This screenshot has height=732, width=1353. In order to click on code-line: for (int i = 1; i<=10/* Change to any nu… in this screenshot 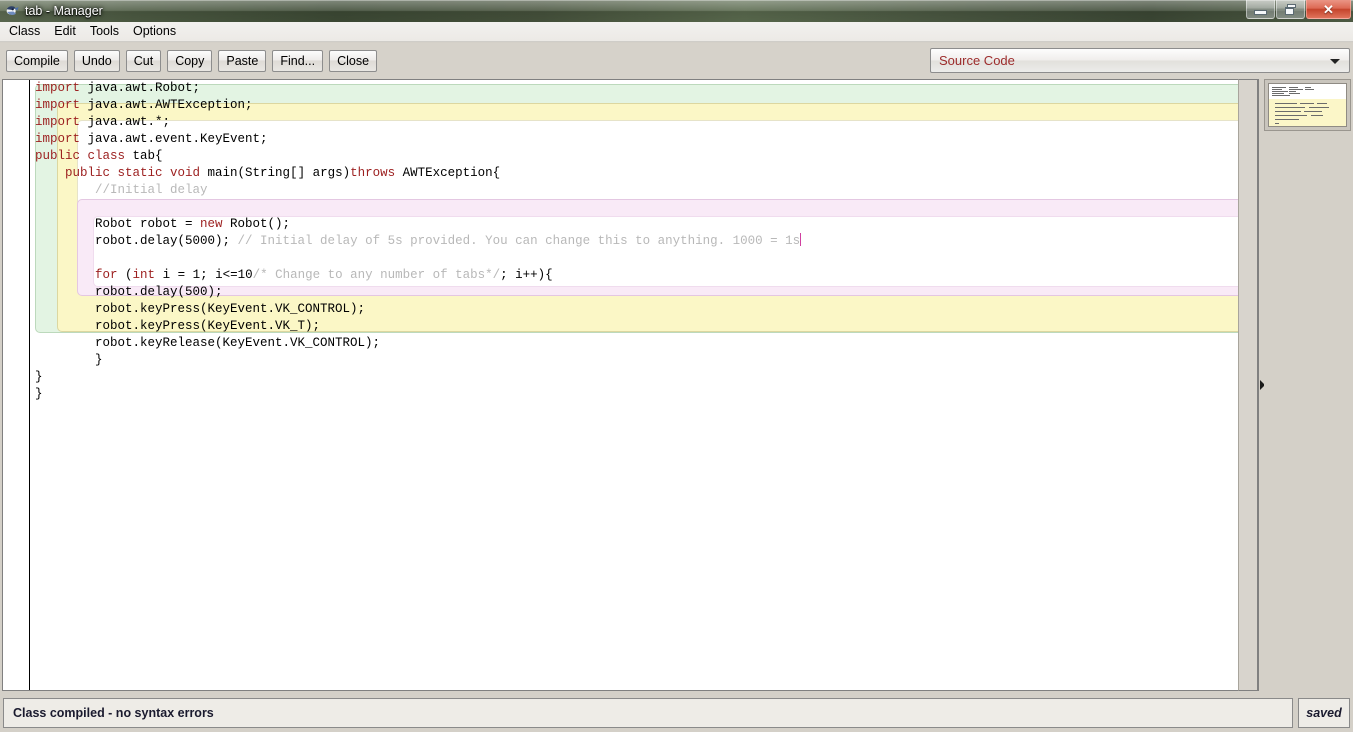, I will do `click(324, 275)`.